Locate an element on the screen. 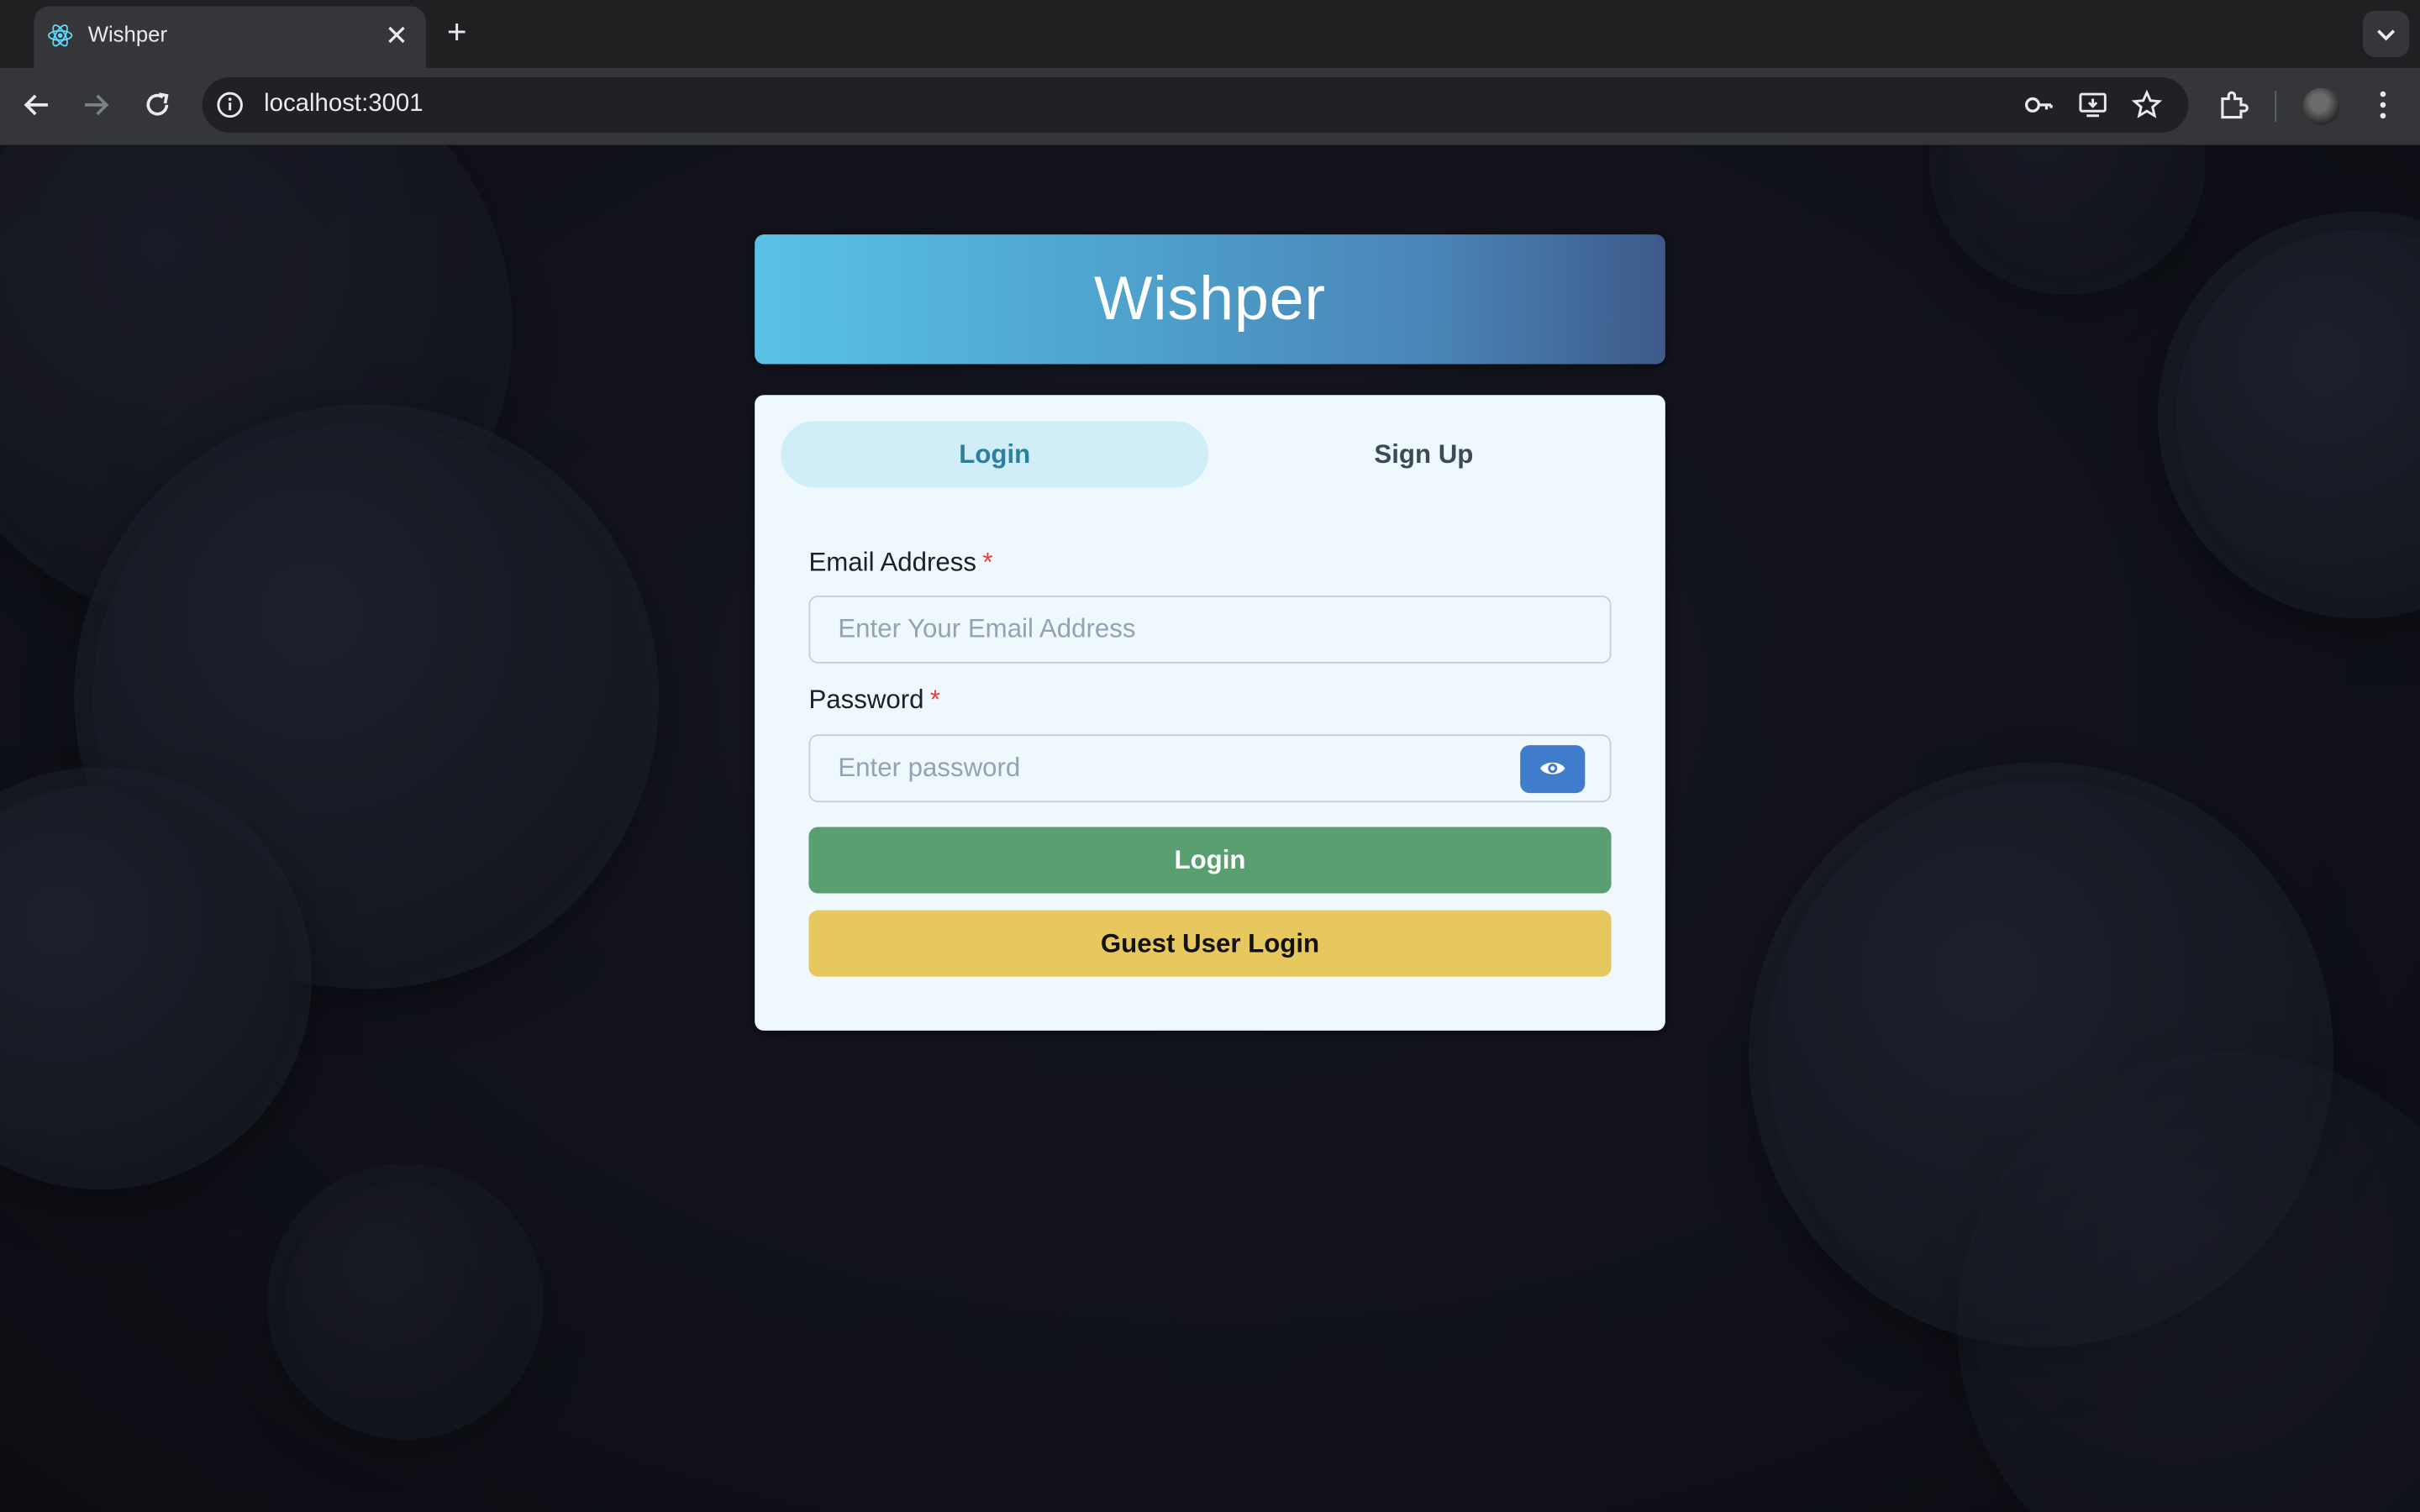 Image resolution: width=2420 pixels, height=1512 pixels. bookmark-star-icon is located at coordinates (2147, 105).